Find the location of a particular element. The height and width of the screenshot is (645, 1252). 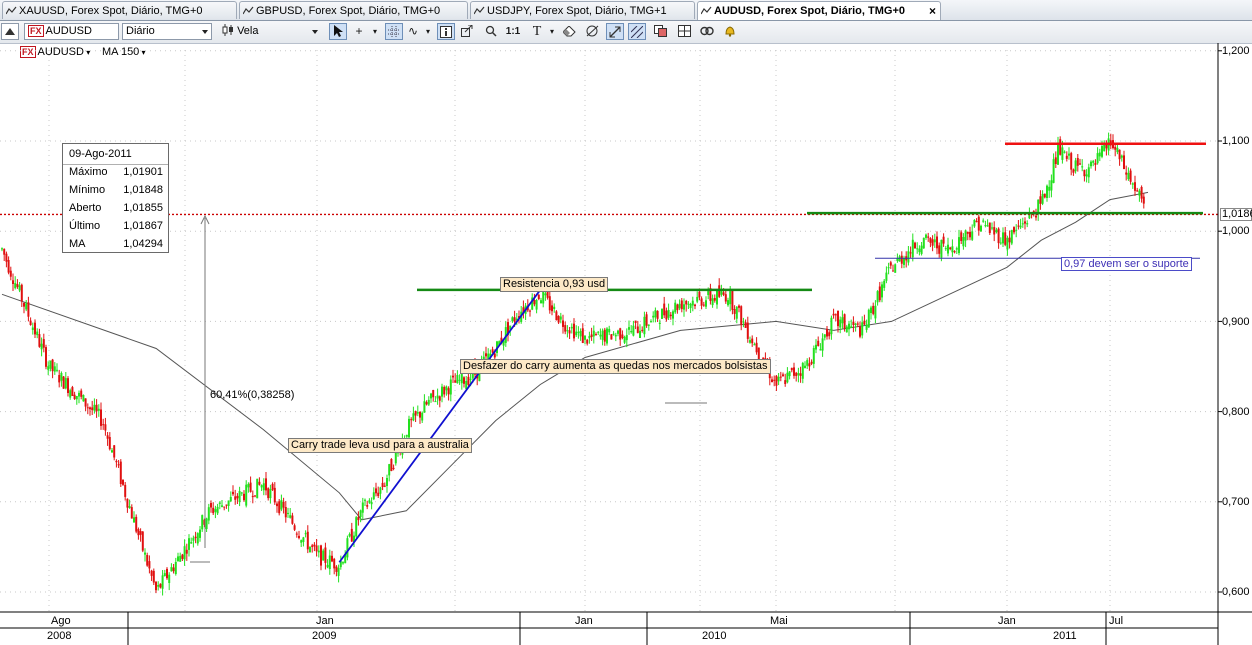

tab-label: USDJPY, Forex Spot, Diário, TMG+1 is located at coordinates (577, 11).